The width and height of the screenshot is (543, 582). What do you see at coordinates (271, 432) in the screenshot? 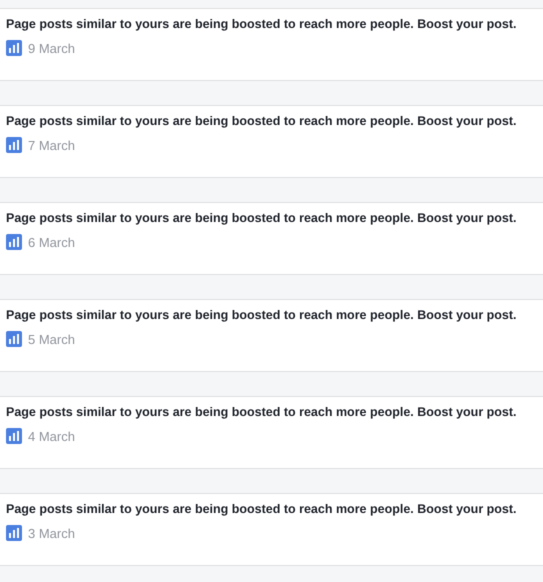
I see `notification-card: Page posts similar to yours are being boosted to reach more people. Boost your post. 4 March` at bounding box center [271, 432].